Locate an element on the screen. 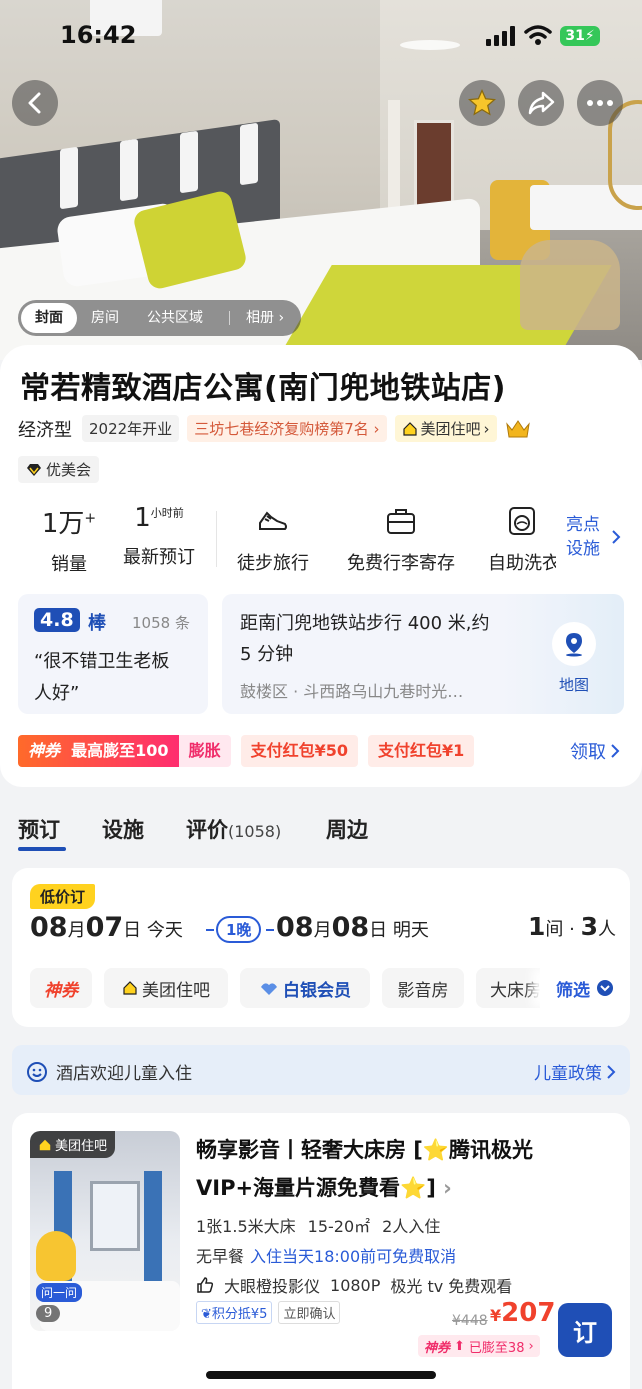 This screenshot has height=1389, width=642. favorite-button is located at coordinates (482, 103).